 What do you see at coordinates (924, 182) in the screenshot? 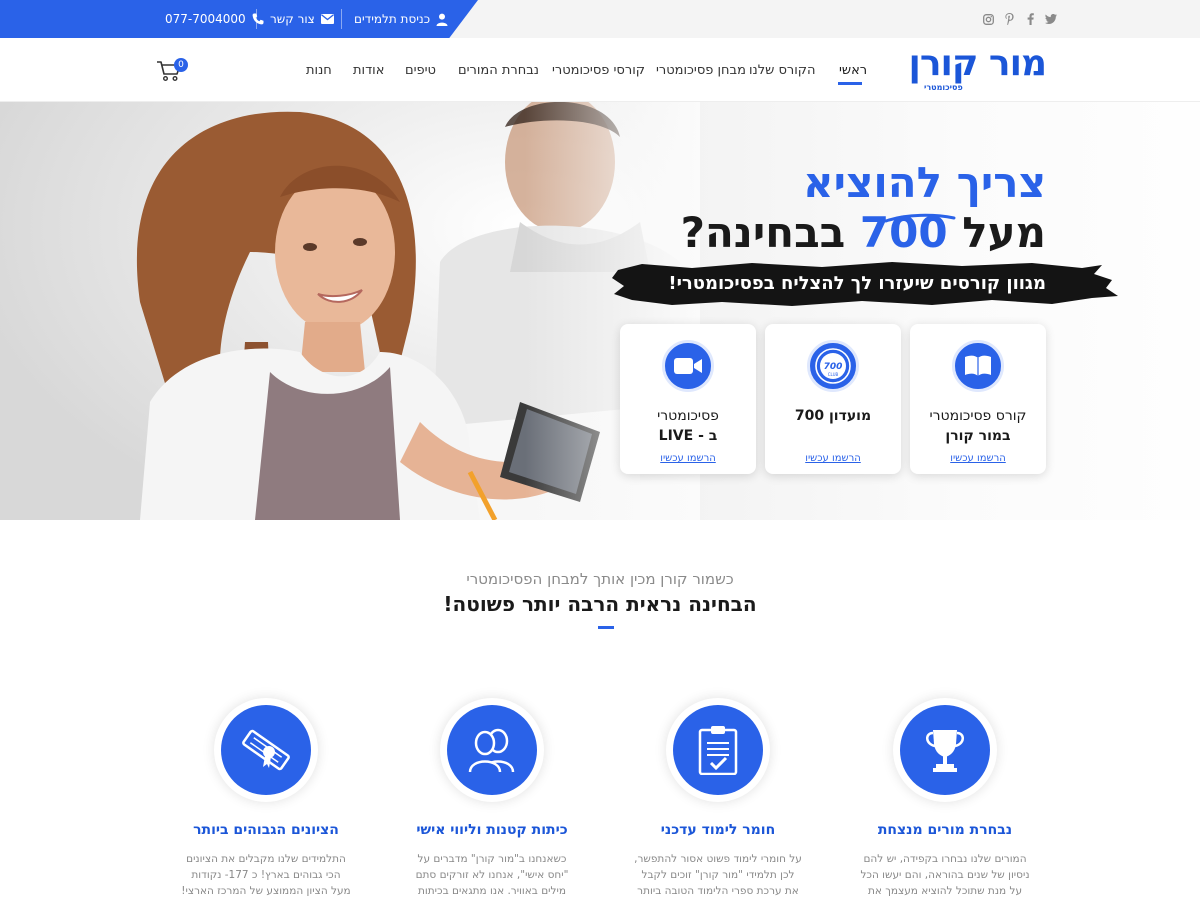
I see `hero-headline-line1: צריך להוציא` at bounding box center [924, 182].